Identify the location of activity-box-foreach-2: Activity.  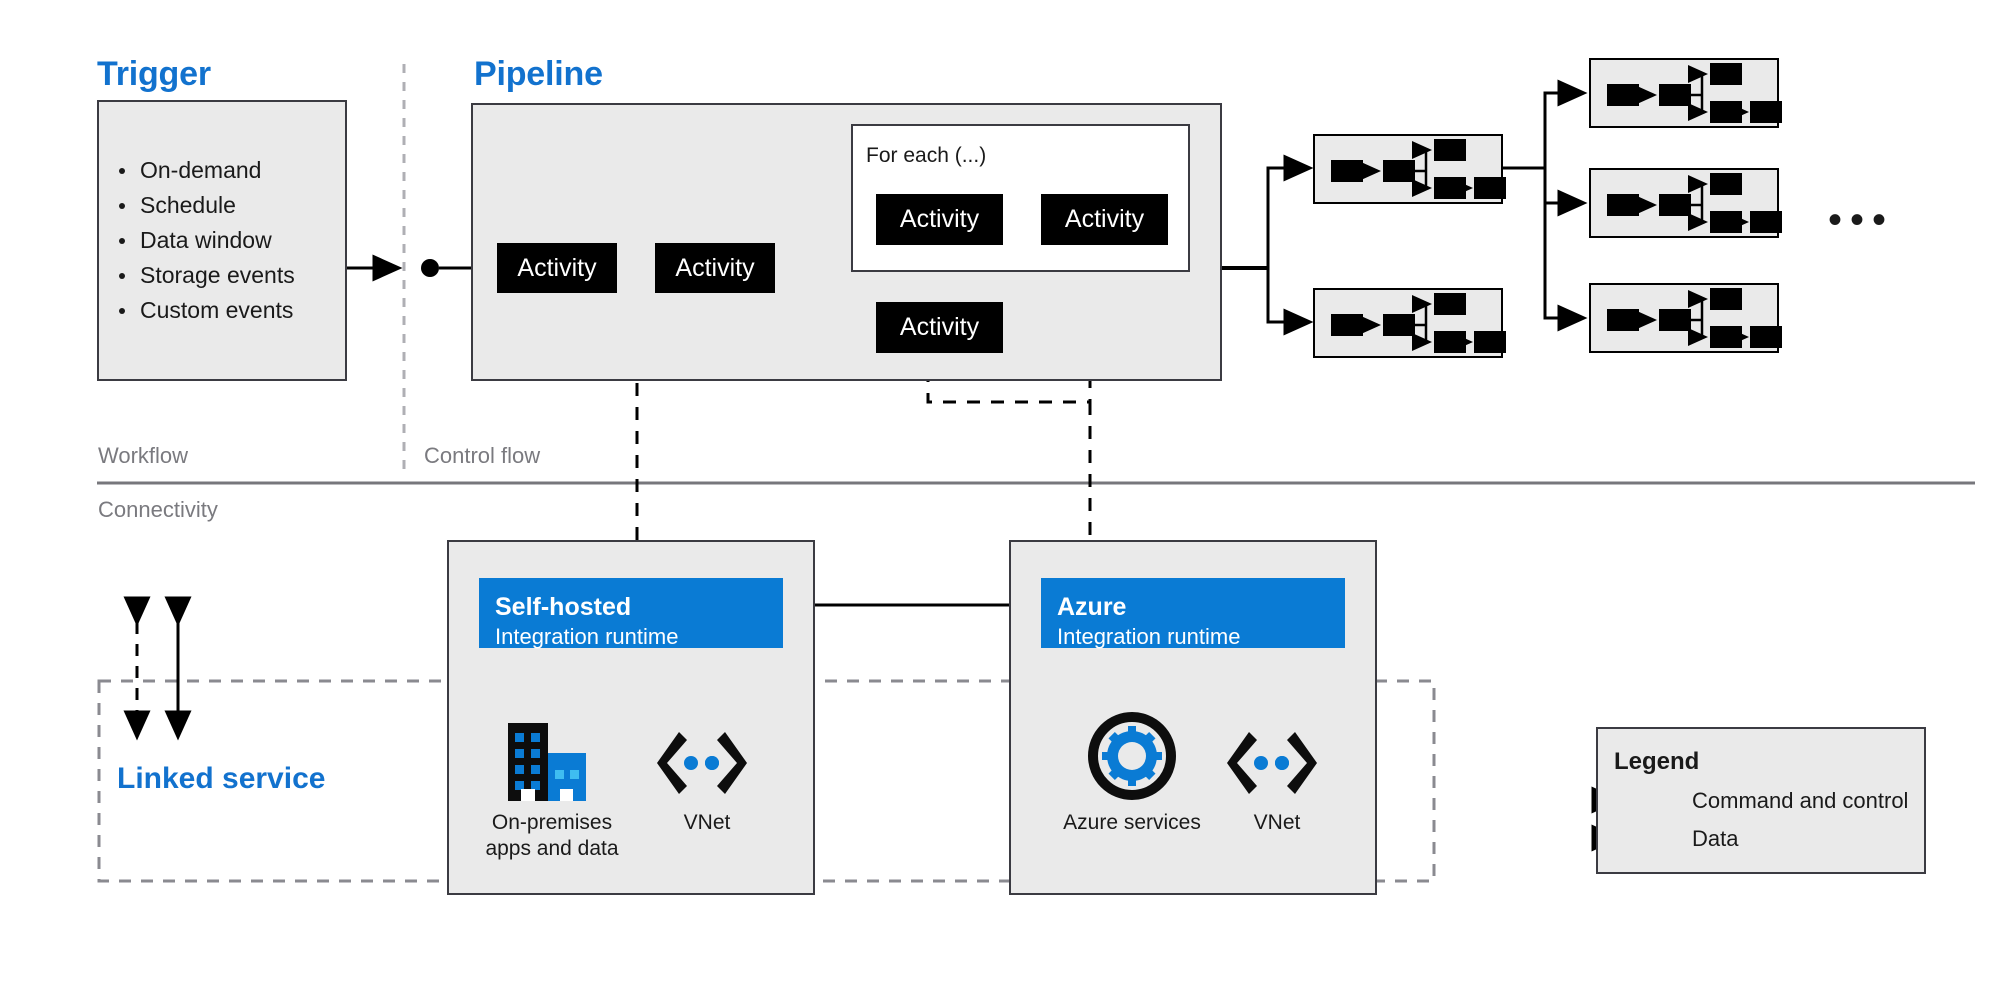
(1104, 219).